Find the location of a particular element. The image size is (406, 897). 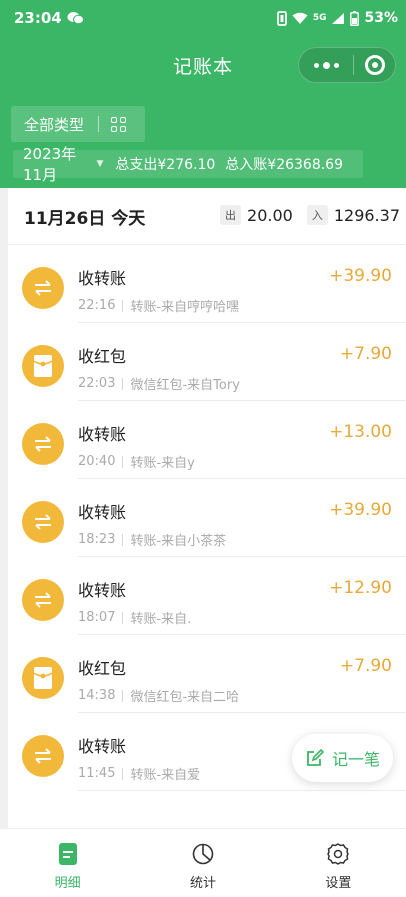

transaction-row: 收红包 14:38 微信红包-来自二哈 +7.90 is located at coordinates (207, 674).